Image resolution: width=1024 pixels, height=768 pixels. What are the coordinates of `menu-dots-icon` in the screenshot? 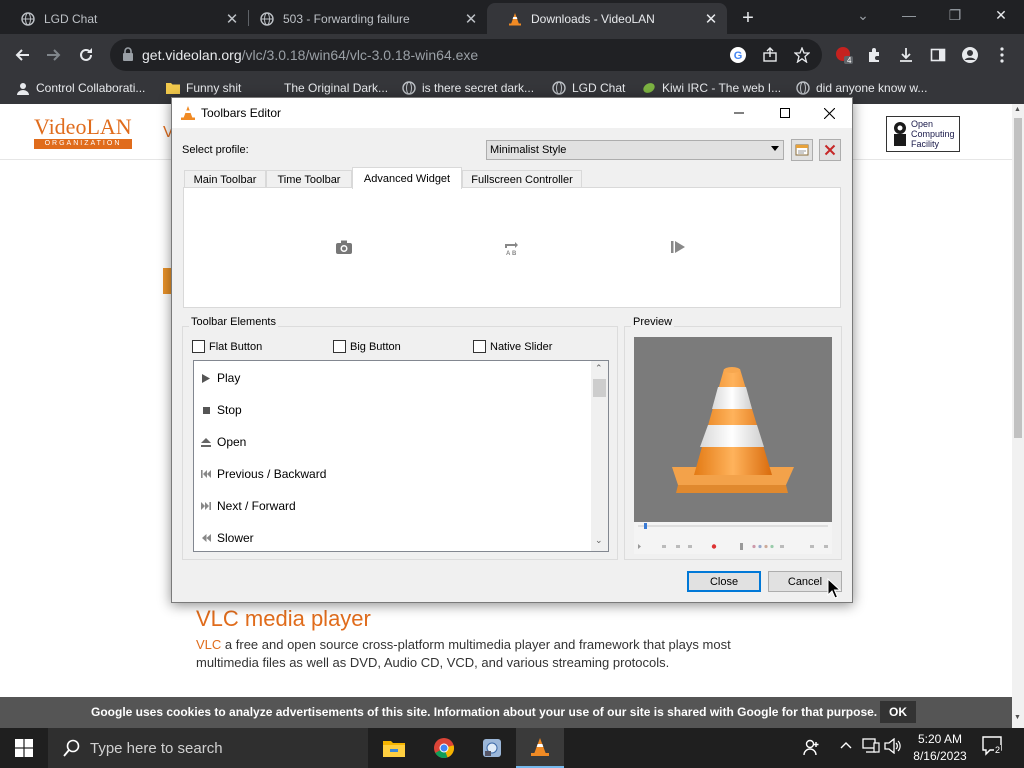 It's located at (1002, 55).